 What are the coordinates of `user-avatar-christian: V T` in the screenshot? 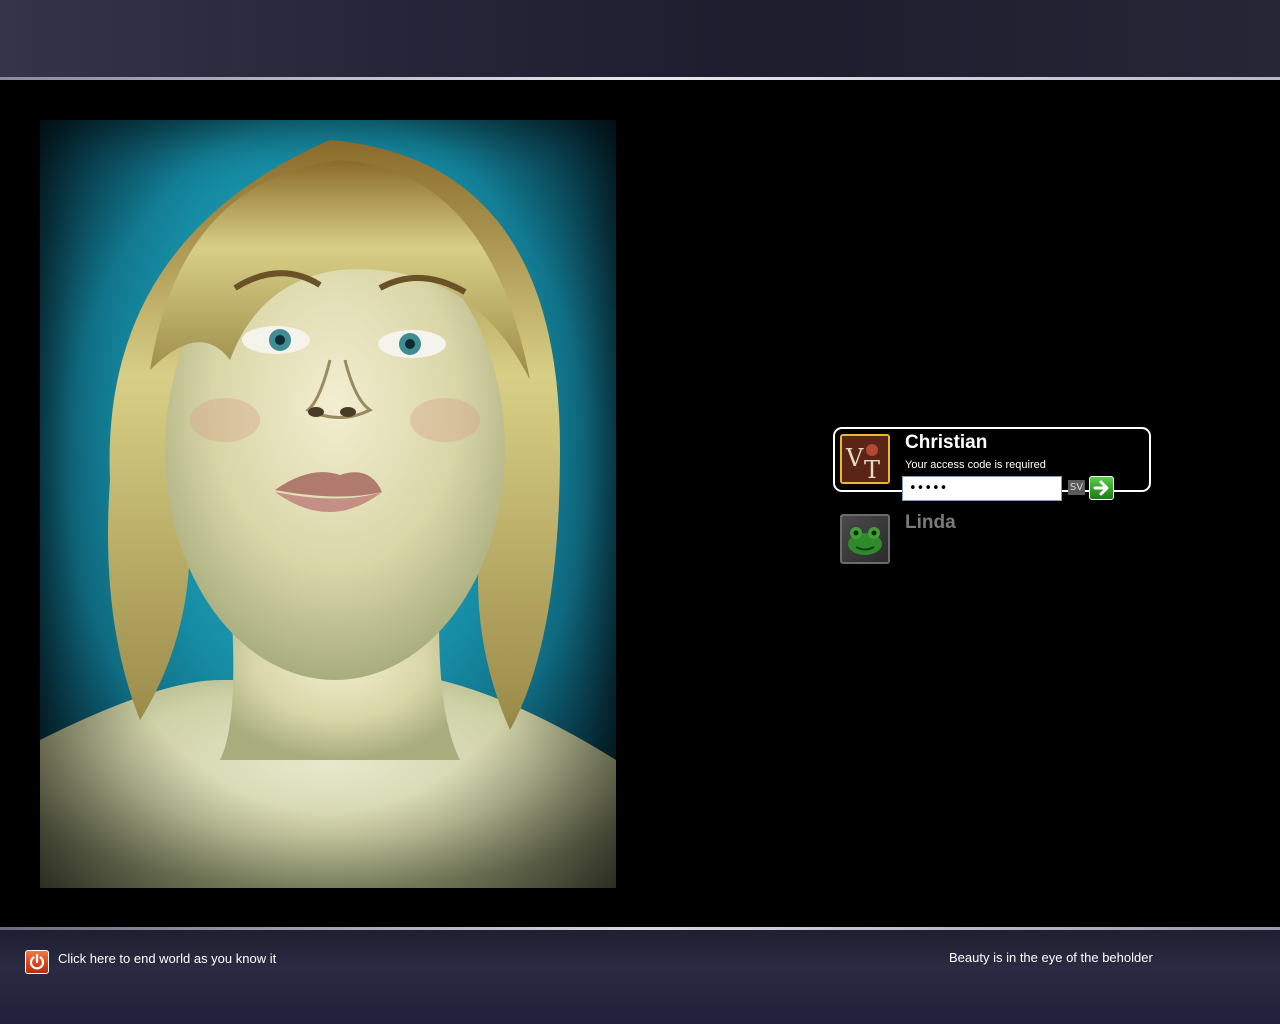 It's located at (865, 459).